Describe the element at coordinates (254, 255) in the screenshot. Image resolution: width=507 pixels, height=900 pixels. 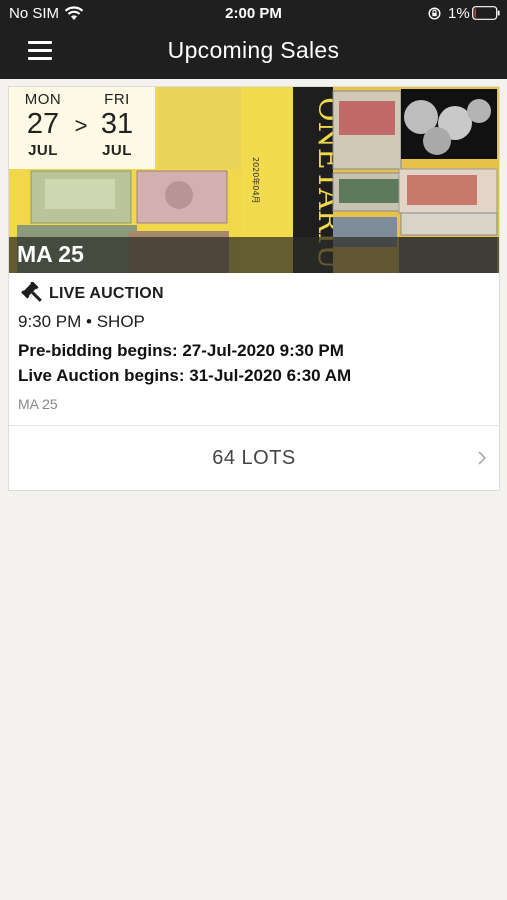
I see `sale-code-strip: MA 25` at that location.